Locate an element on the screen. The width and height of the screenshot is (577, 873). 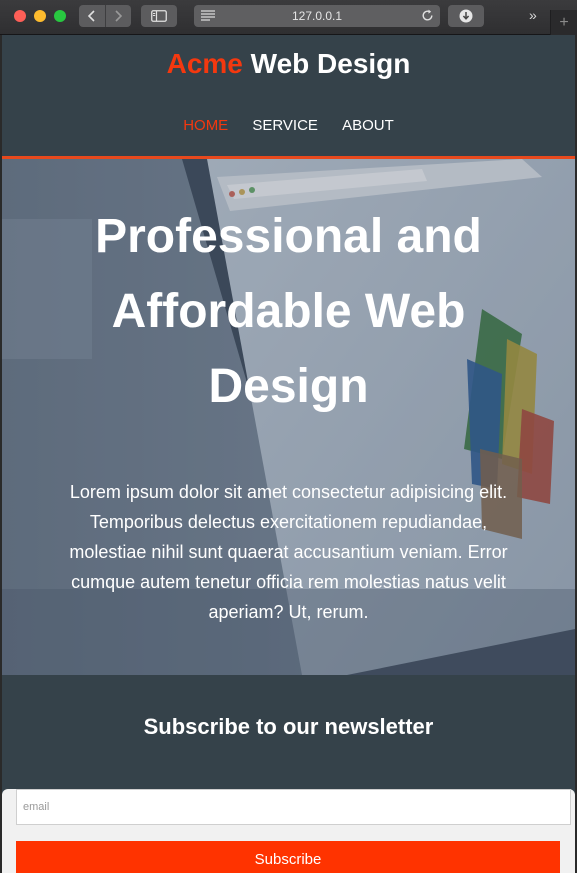
browser-toolbar: 127.0.0.1 » + is located at coordinates (288, 17).